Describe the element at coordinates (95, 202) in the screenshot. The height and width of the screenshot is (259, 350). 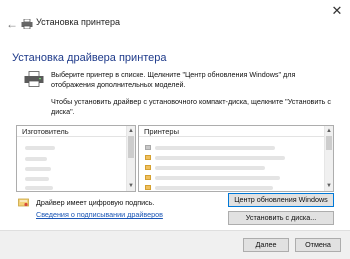
I see `signature-status-text: Драйвер имеет цифровую подпись.` at that location.